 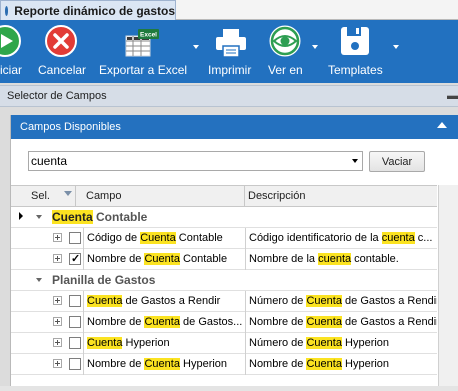 I want to click on clear-button: Vaciar, so click(x=397, y=161).